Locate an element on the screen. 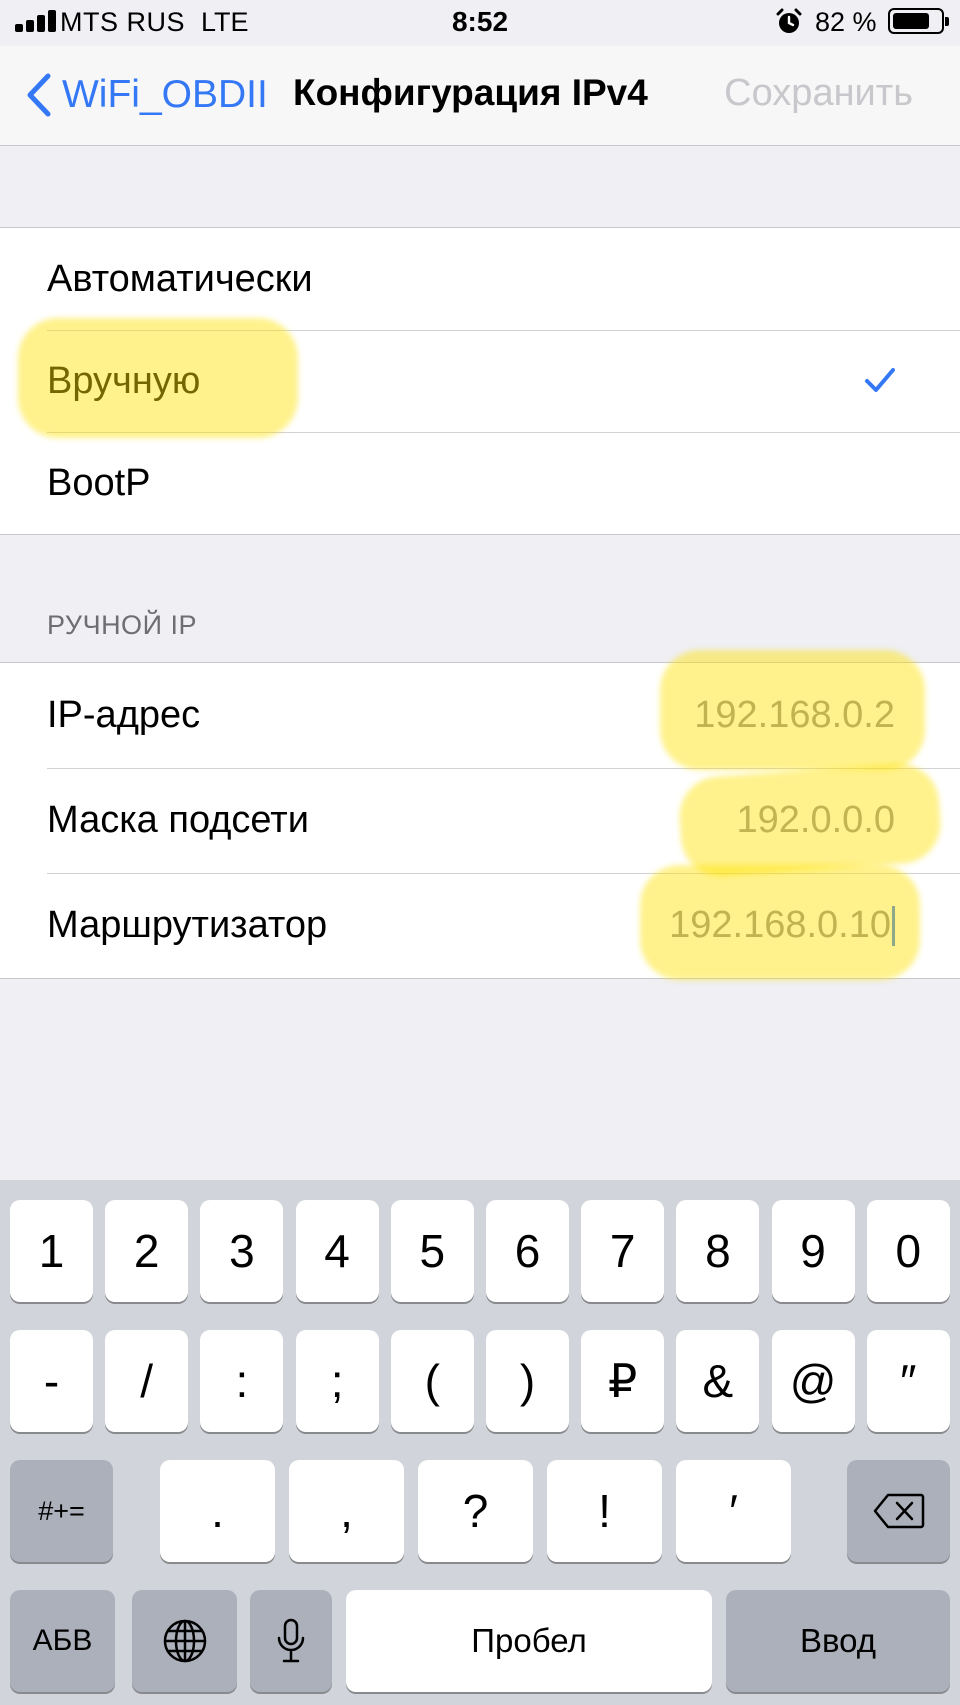 This screenshot has height=1705, width=960. key-return: Ввод is located at coordinates (838, 1641).